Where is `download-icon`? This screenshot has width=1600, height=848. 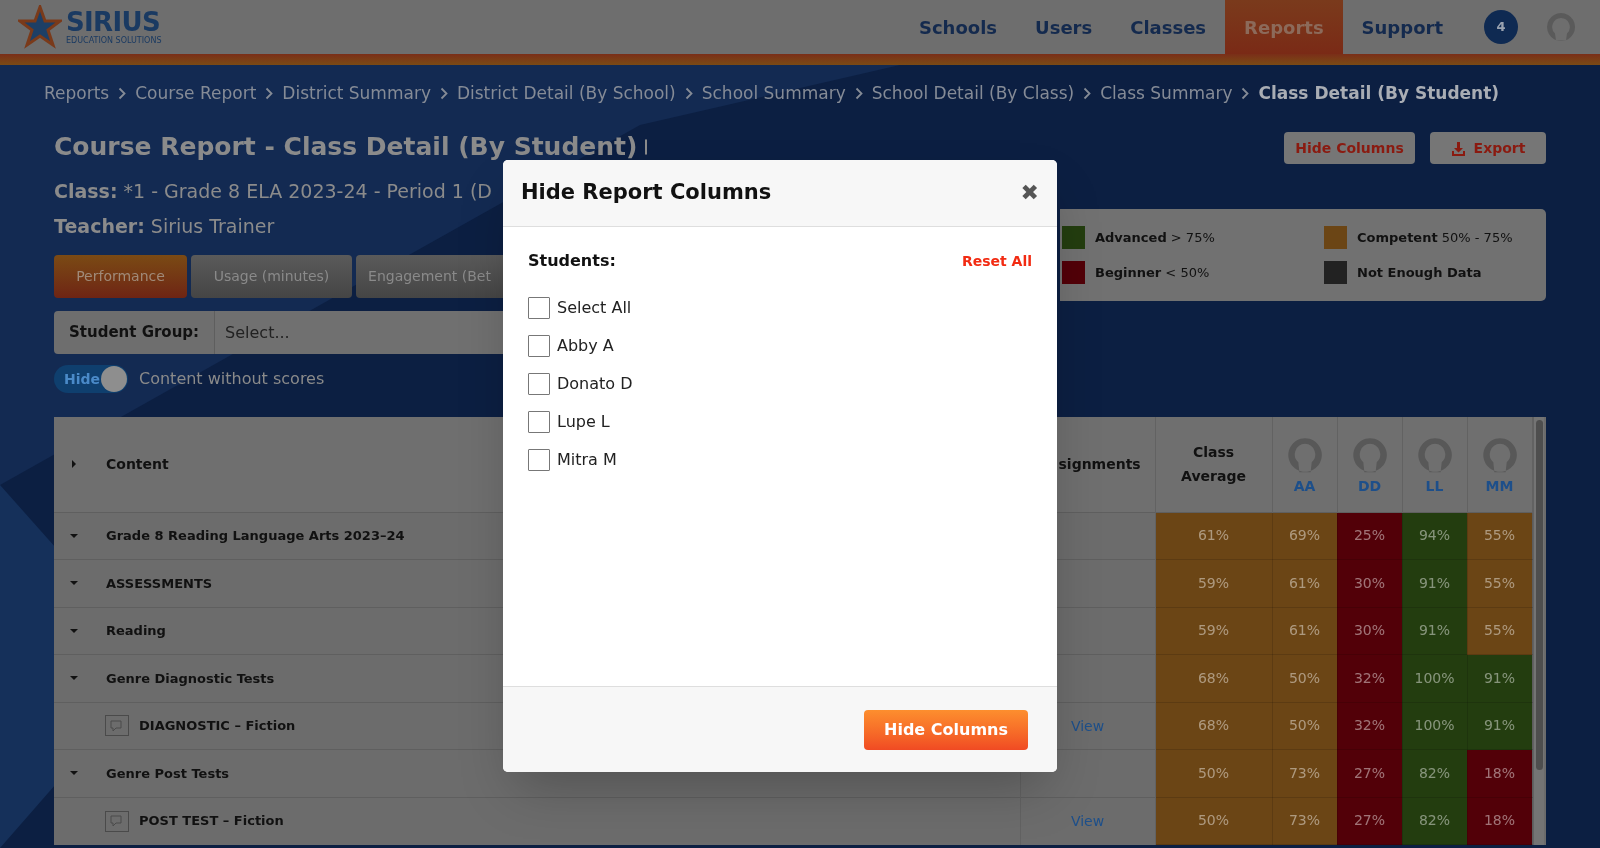 download-icon is located at coordinates (1458, 148).